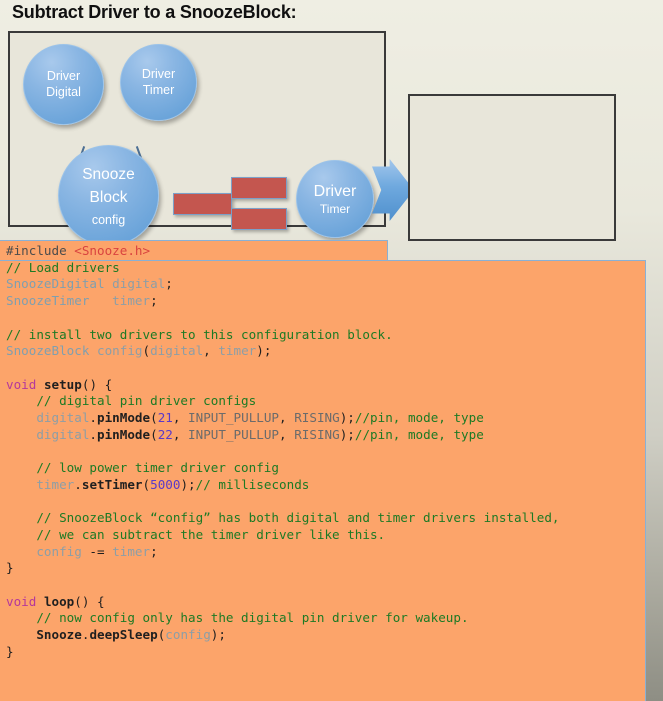 The width and height of the screenshot is (663, 701). What do you see at coordinates (108, 174) in the screenshot?
I see `node-label-line1: Snooze` at bounding box center [108, 174].